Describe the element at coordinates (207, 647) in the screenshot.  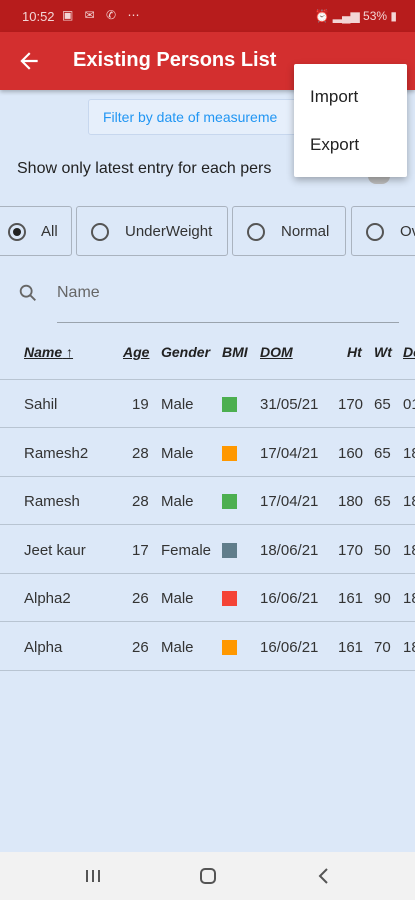
I see `table-row: Alpha 26 Male 16/06/21 161 70 18` at that location.